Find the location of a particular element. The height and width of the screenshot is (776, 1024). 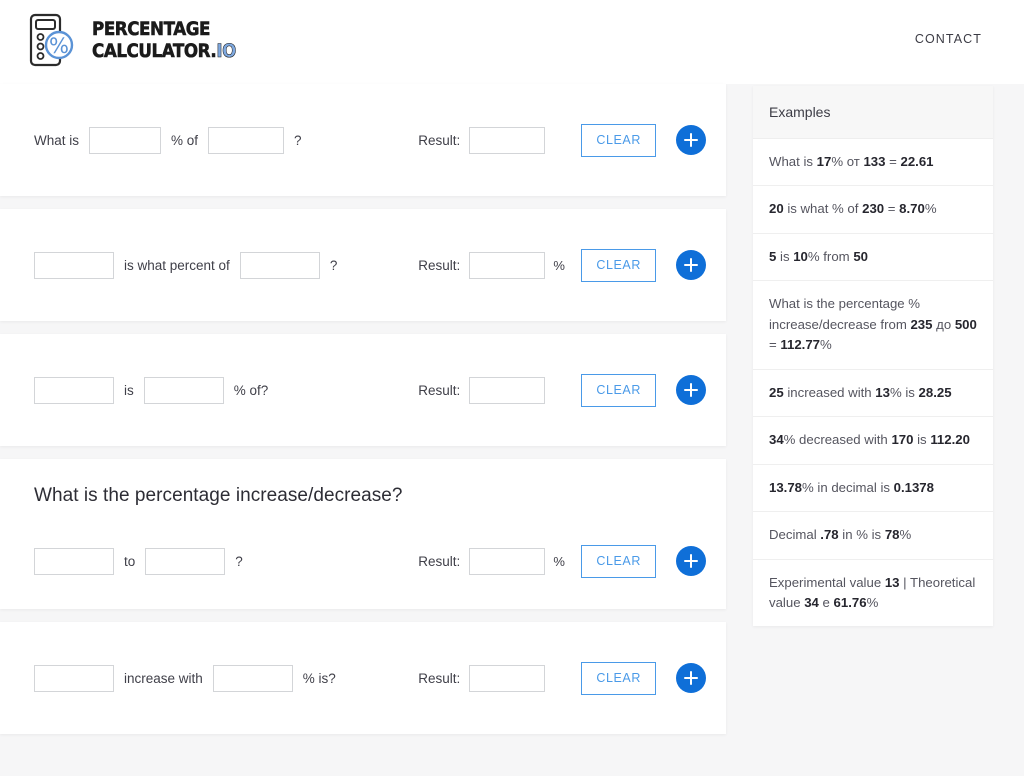

calculator-row: is what percent of ? Result: % CLEAR is located at coordinates (363, 265).